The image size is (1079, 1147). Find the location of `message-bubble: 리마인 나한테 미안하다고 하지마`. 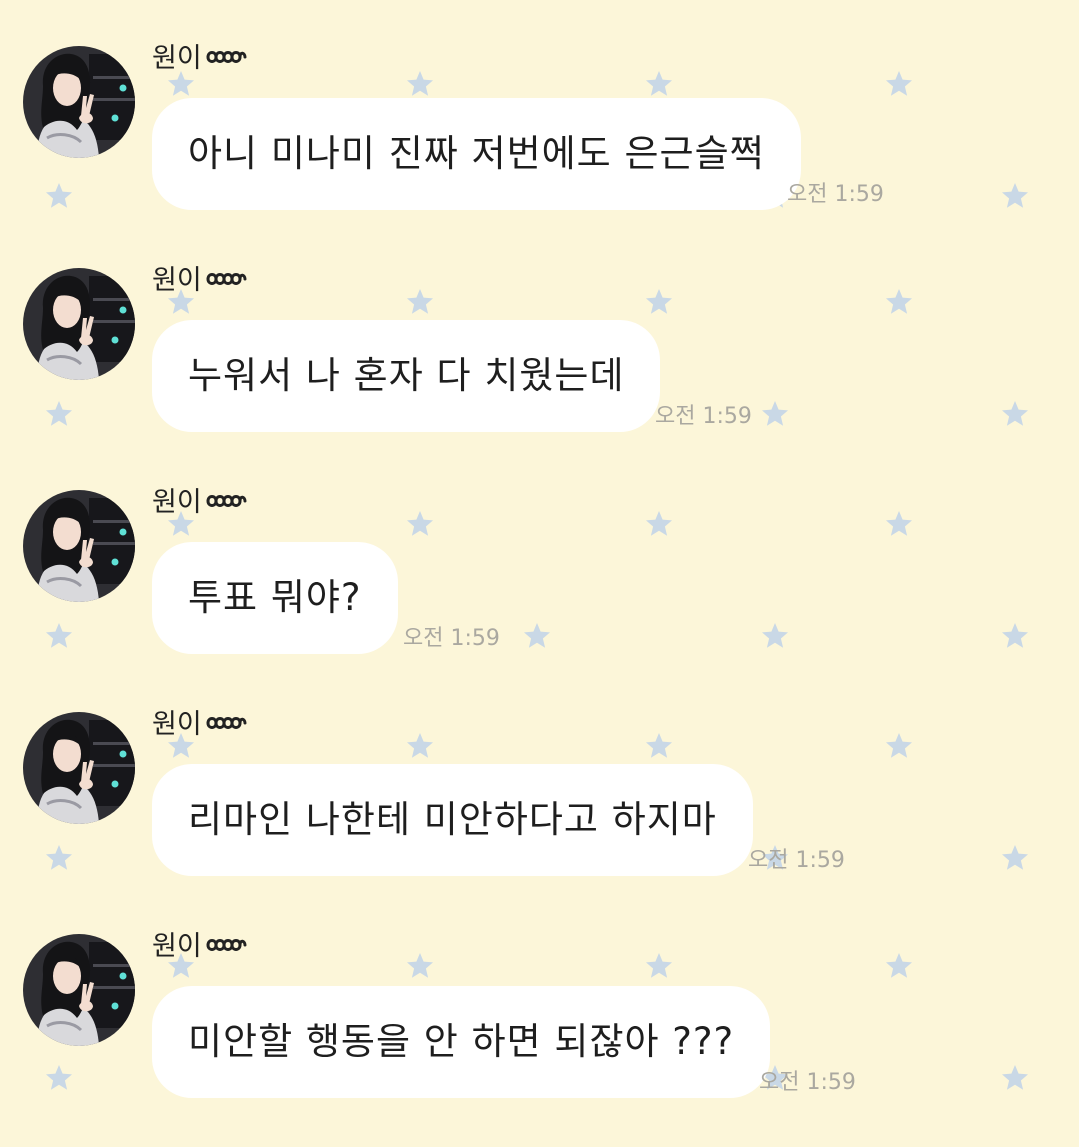

message-bubble: 리마인 나한테 미안하다고 하지마 is located at coordinates (452, 820).